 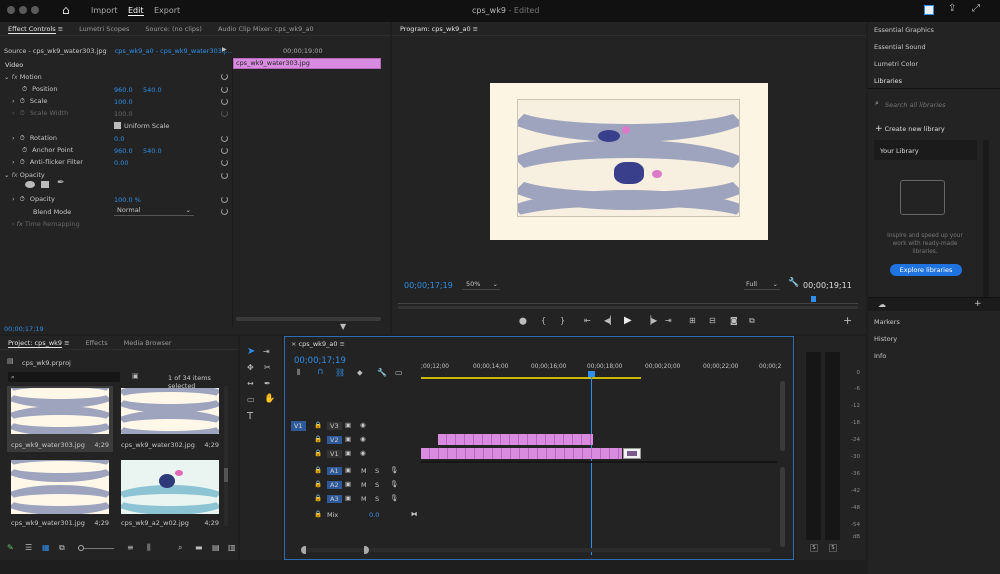 What do you see at coordinates (887, 322) in the screenshot?
I see `markers-item: Markers` at bounding box center [887, 322].